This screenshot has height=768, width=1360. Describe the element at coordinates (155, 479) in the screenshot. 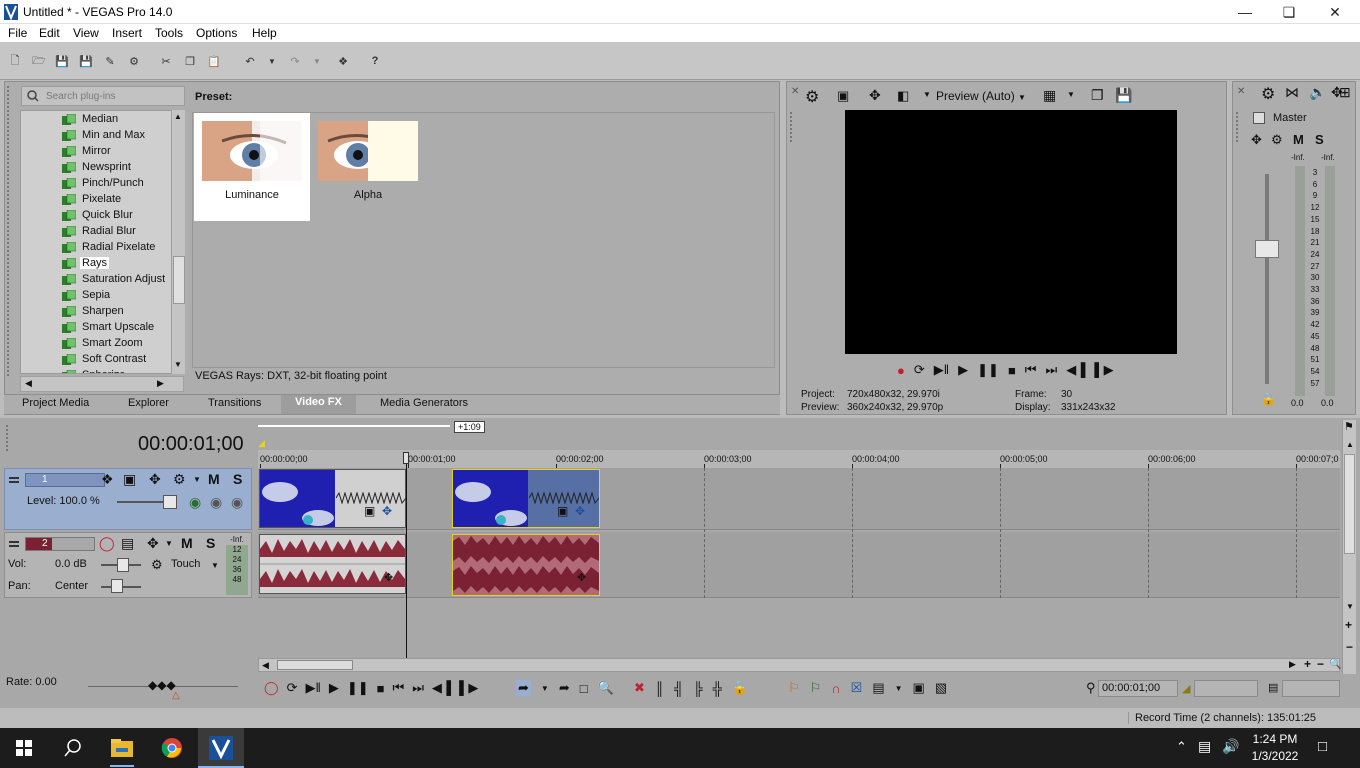

I see `compositing-icon: ✥` at that location.